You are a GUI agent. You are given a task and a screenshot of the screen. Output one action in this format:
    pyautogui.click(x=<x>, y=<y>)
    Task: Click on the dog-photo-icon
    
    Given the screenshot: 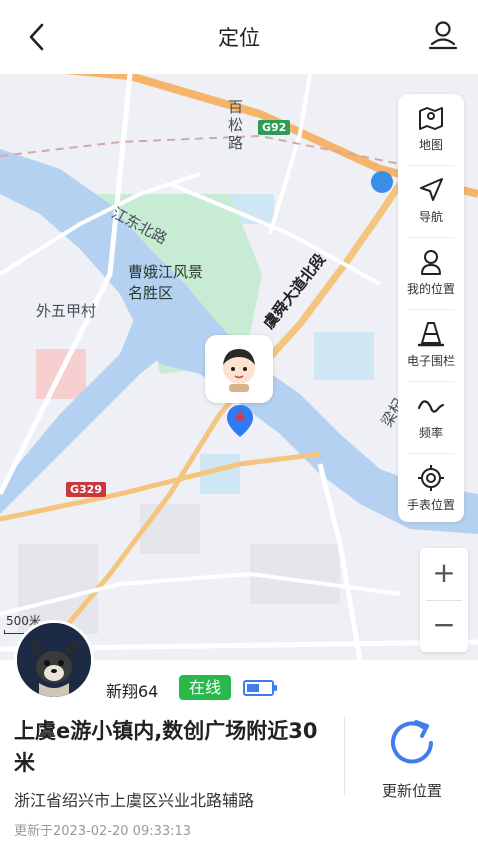 What is the action you would take?
    pyautogui.click(x=54, y=660)
    